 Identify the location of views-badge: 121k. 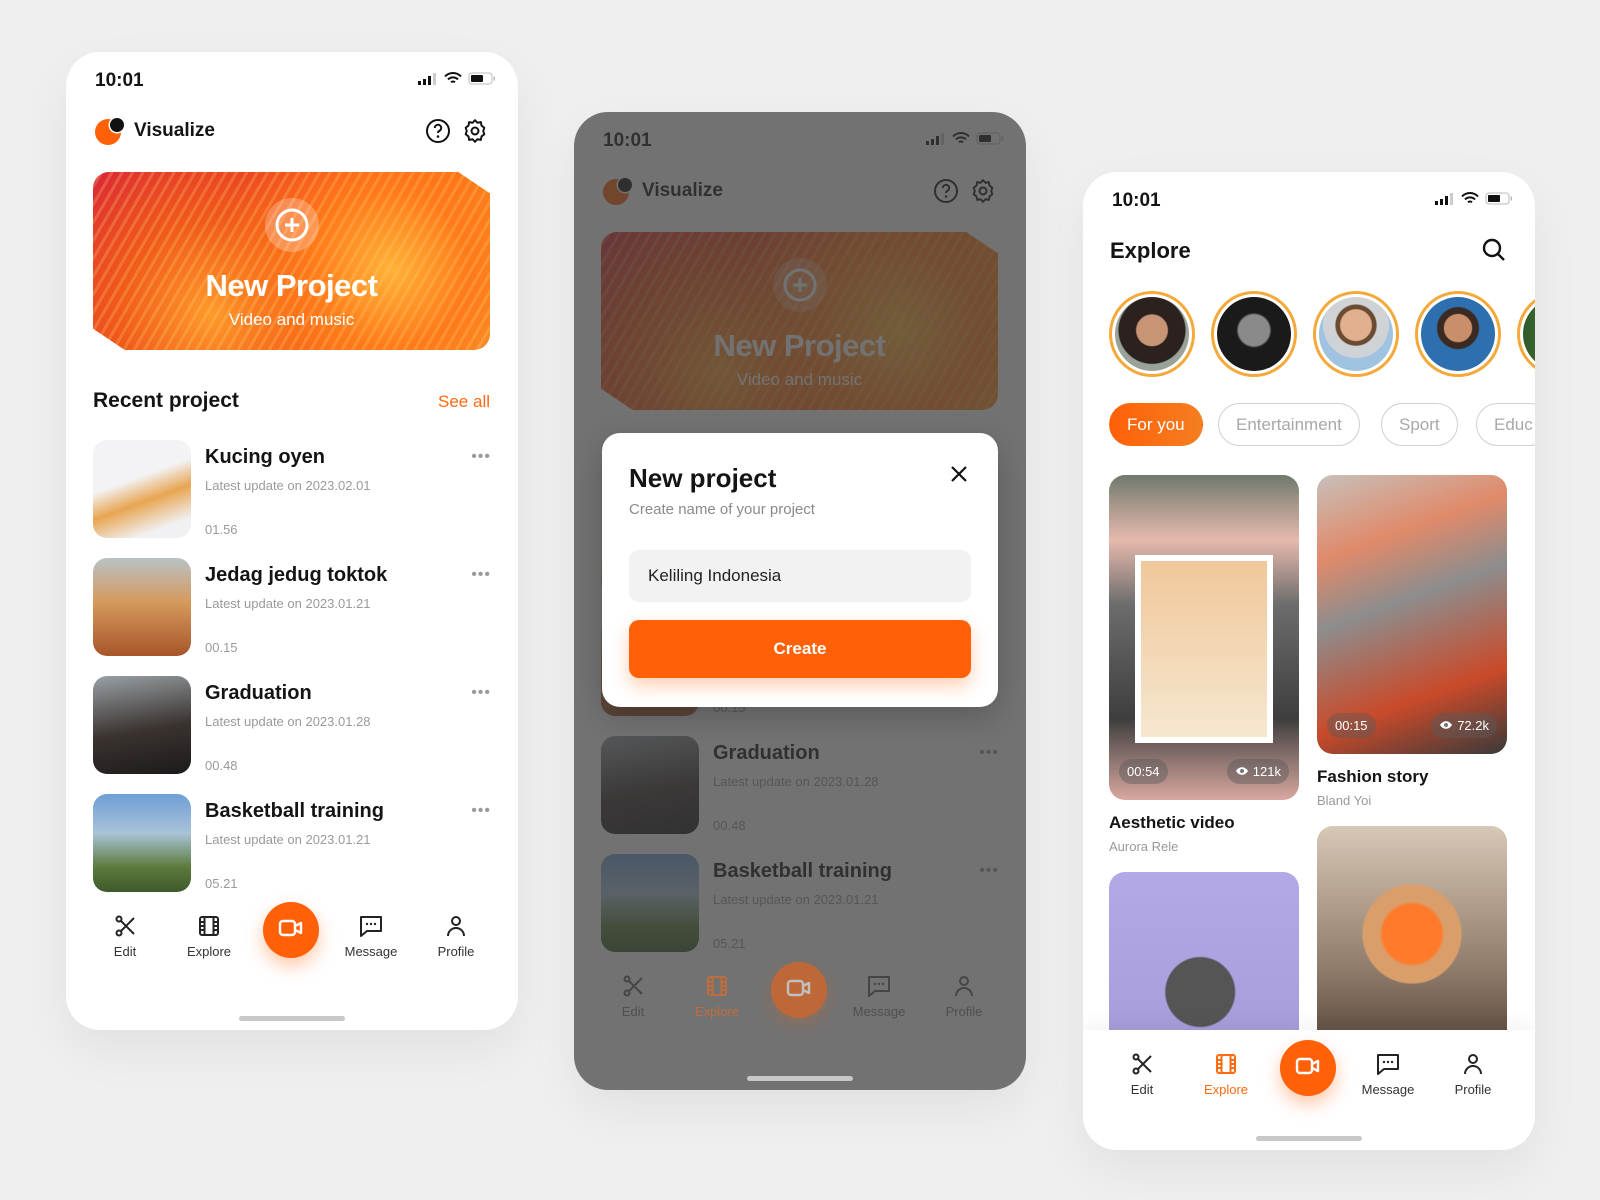
(1257, 771).